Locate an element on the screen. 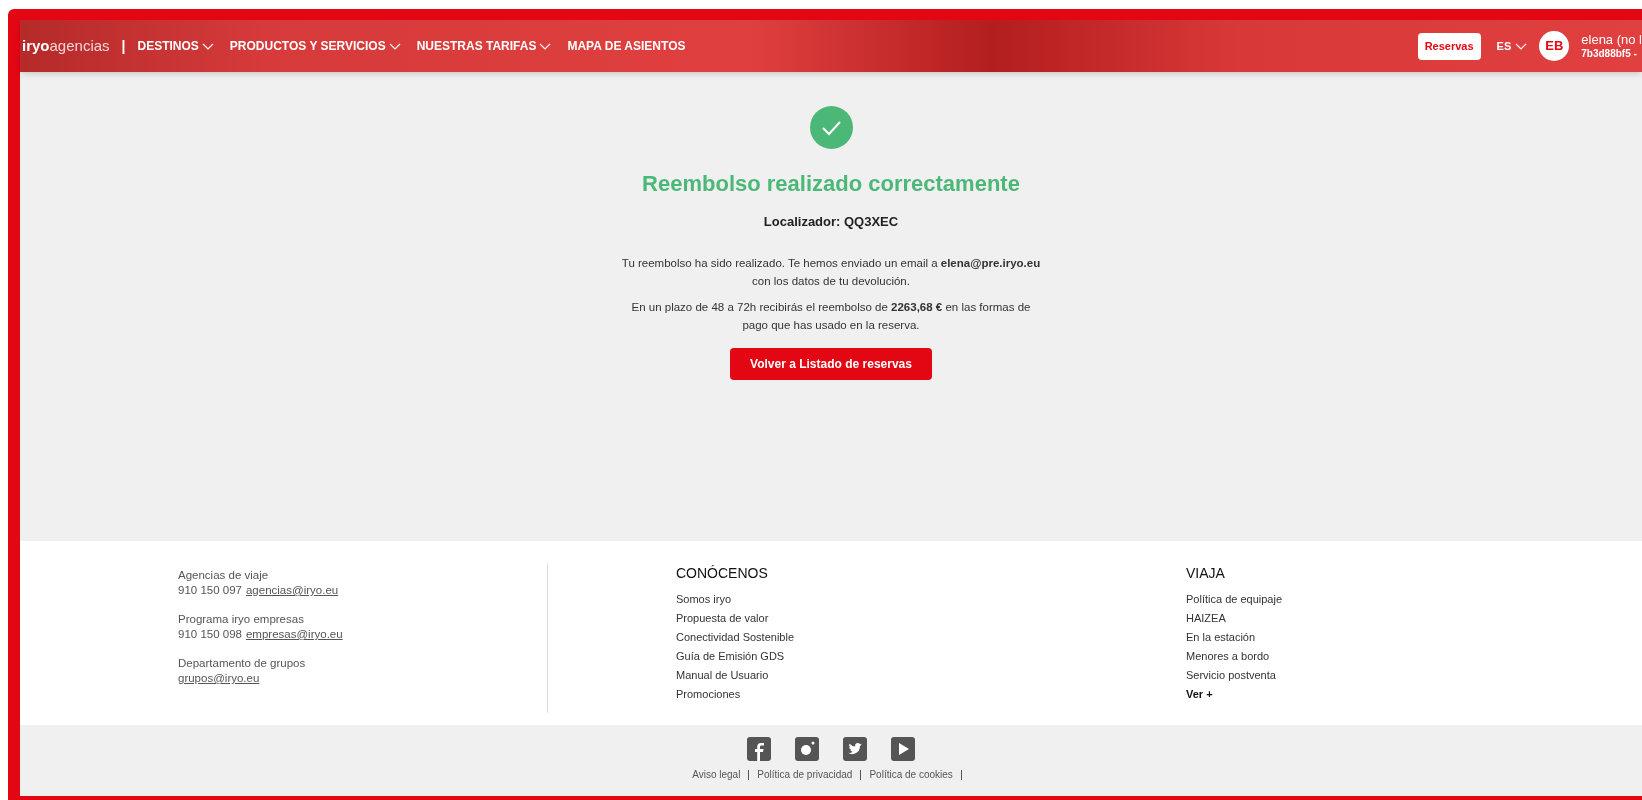 This screenshot has height=800, width=1642. user-avatar: EB is located at coordinates (1554, 46).